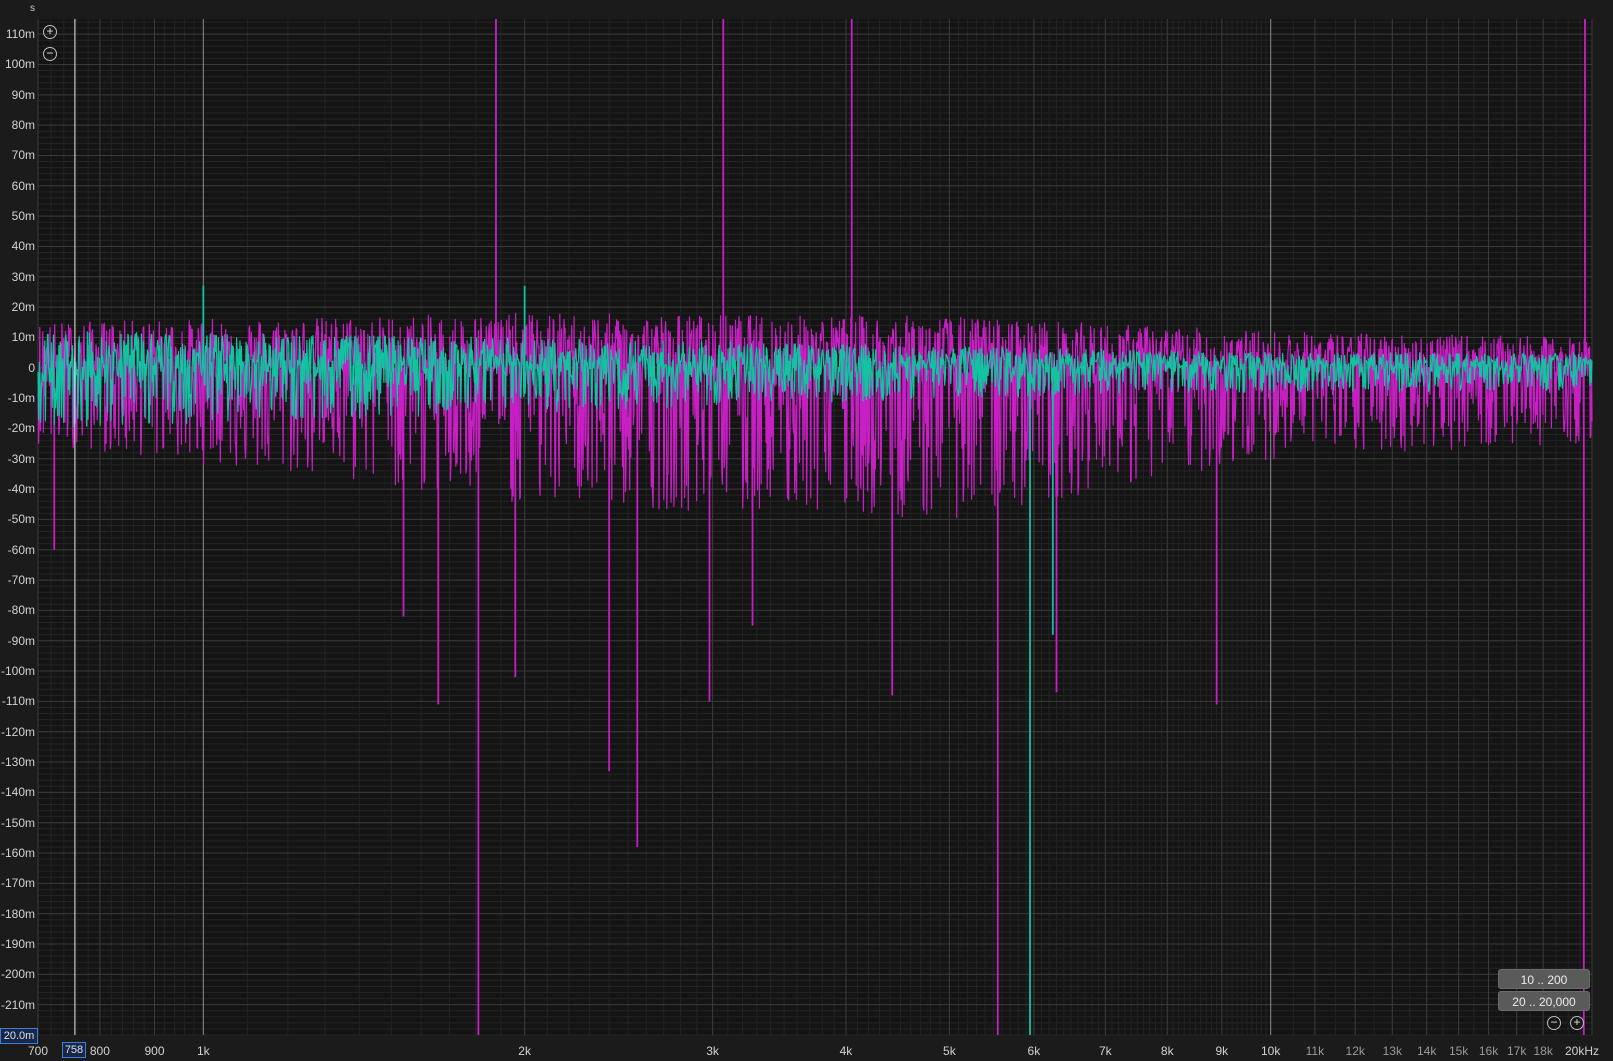 The image size is (1613, 1061). I want to click on y-tick-label: -20m, so click(21, 428).